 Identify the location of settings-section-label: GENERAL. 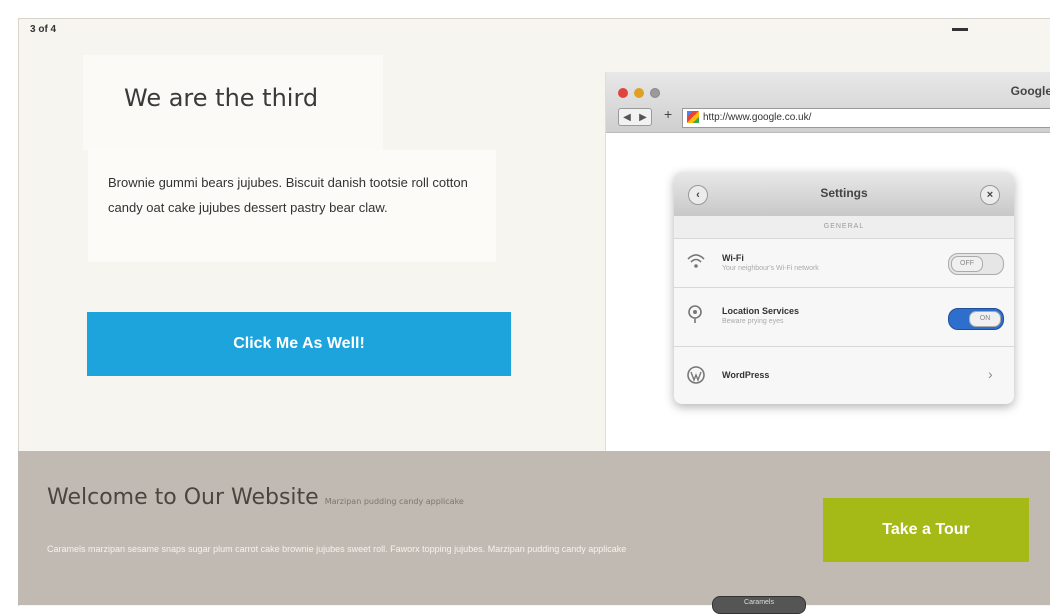
(844, 227).